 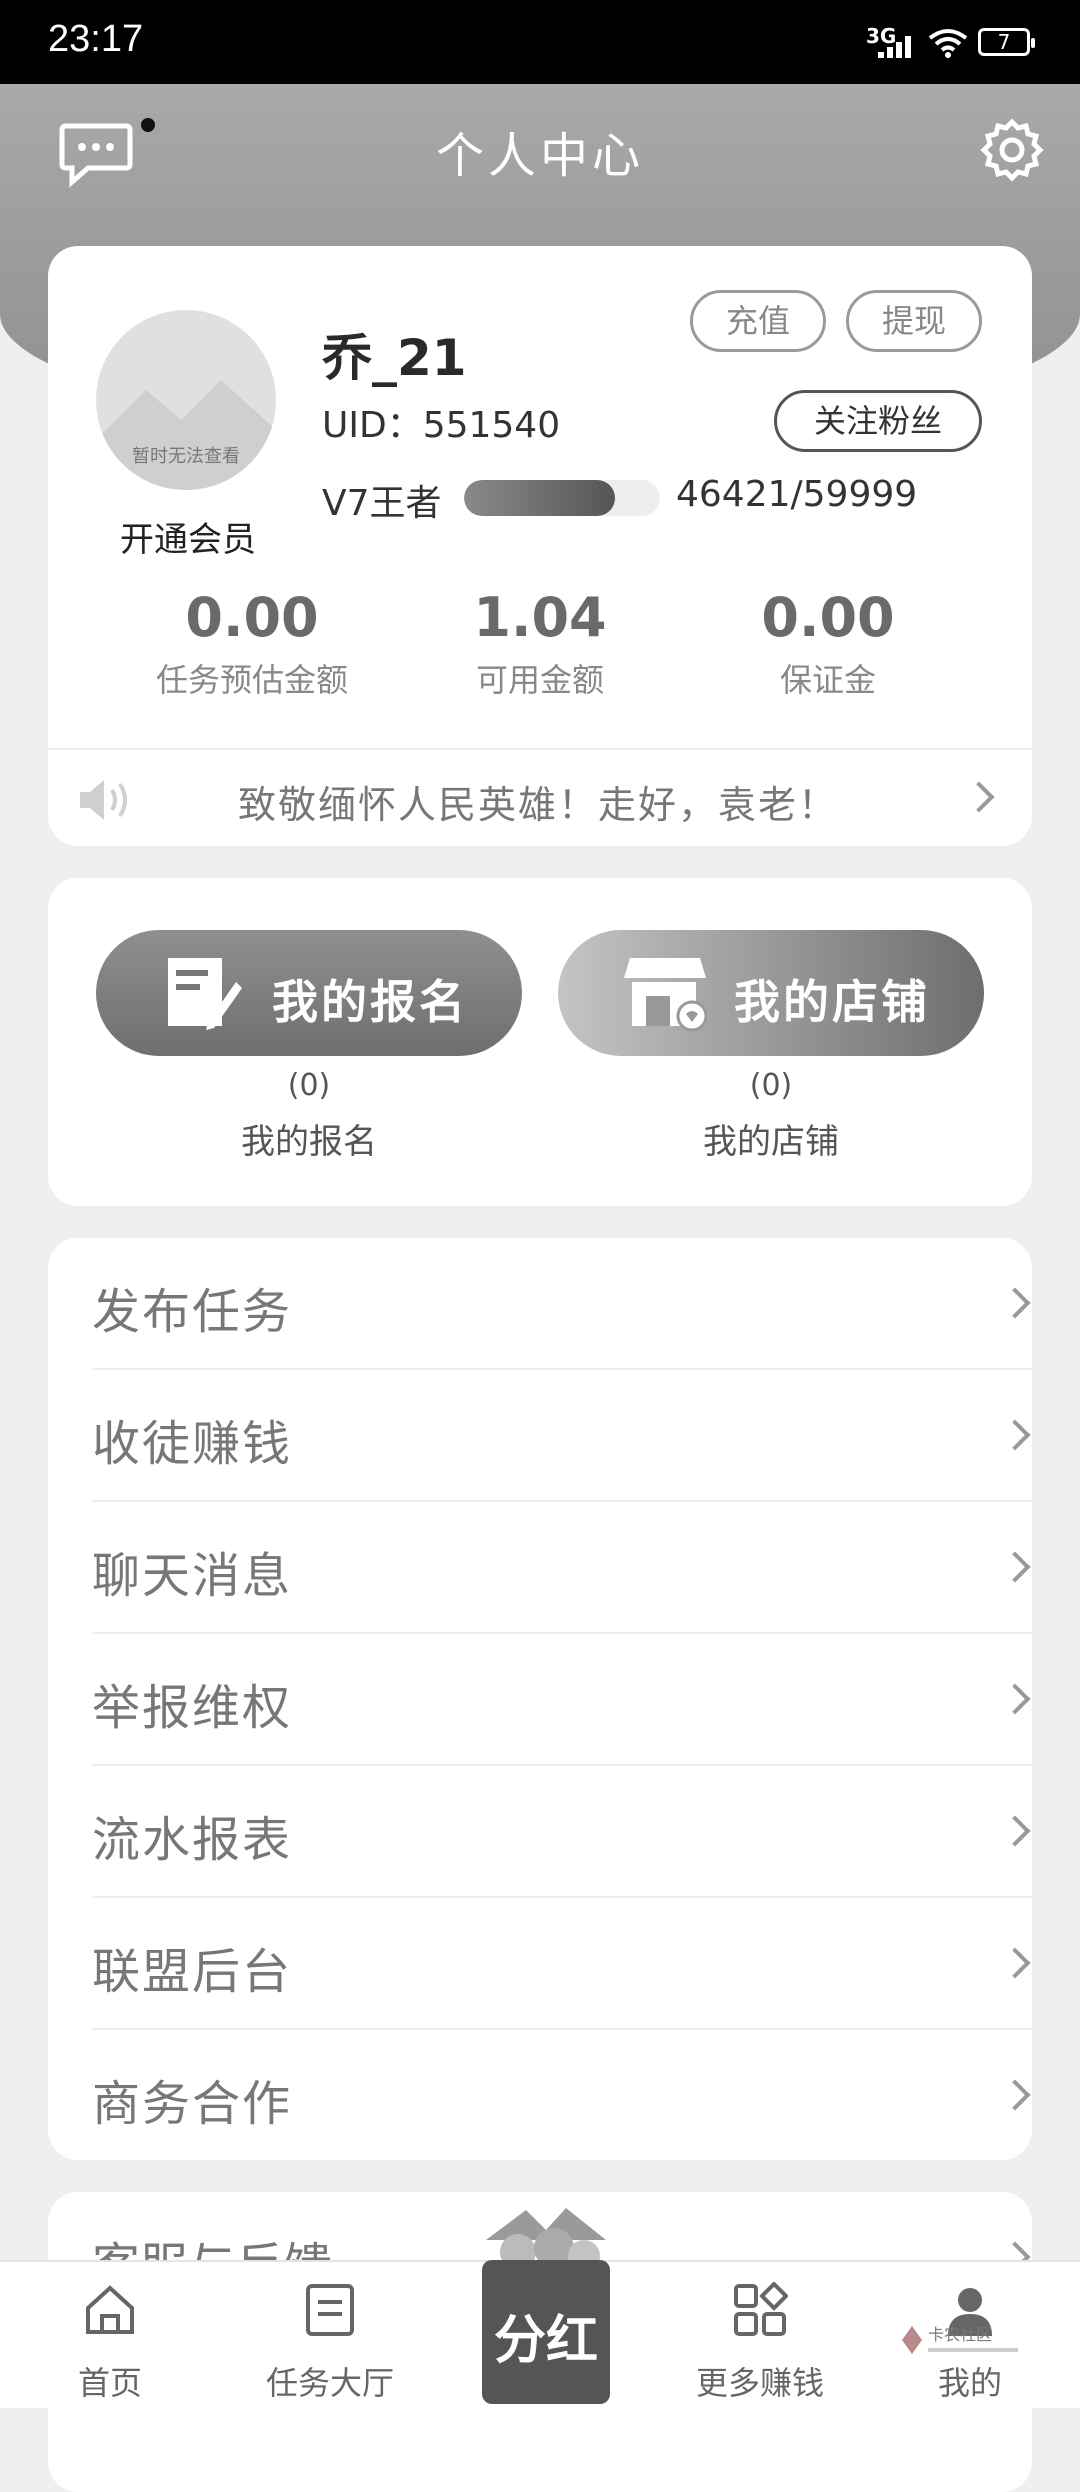 What do you see at coordinates (394, 358) in the screenshot?
I see `username: 乔_21` at bounding box center [394, 358].